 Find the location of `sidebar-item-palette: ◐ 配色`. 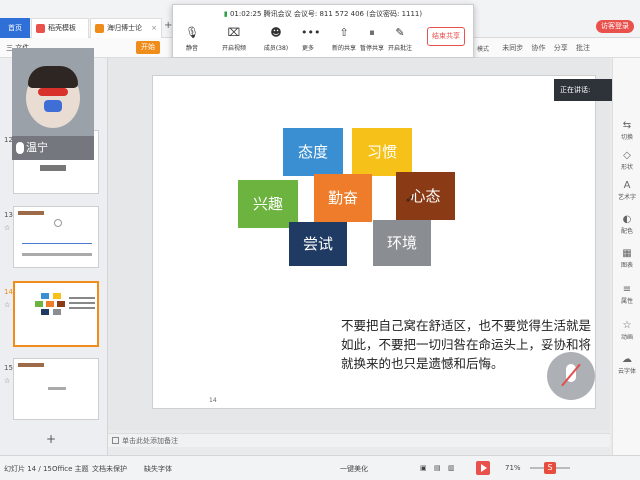

sidebar-item-palette: ◐ 配色 is located at coordinates (626, 224).